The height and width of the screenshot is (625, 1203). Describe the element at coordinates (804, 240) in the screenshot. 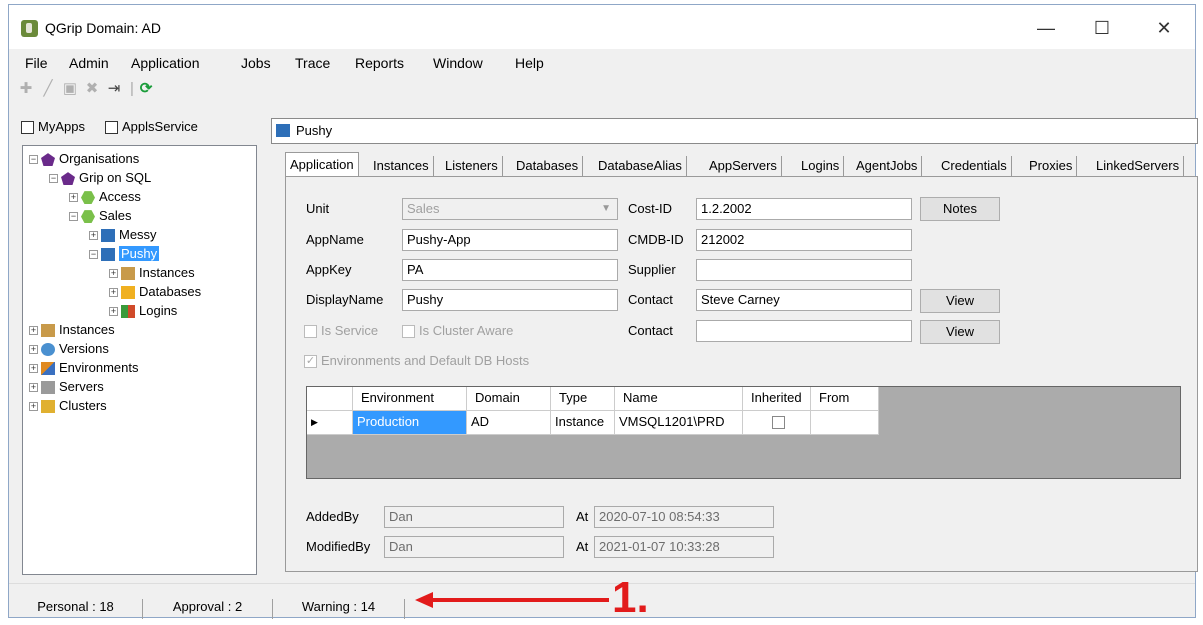

I see `cmdbid-field: 212002` at that location.